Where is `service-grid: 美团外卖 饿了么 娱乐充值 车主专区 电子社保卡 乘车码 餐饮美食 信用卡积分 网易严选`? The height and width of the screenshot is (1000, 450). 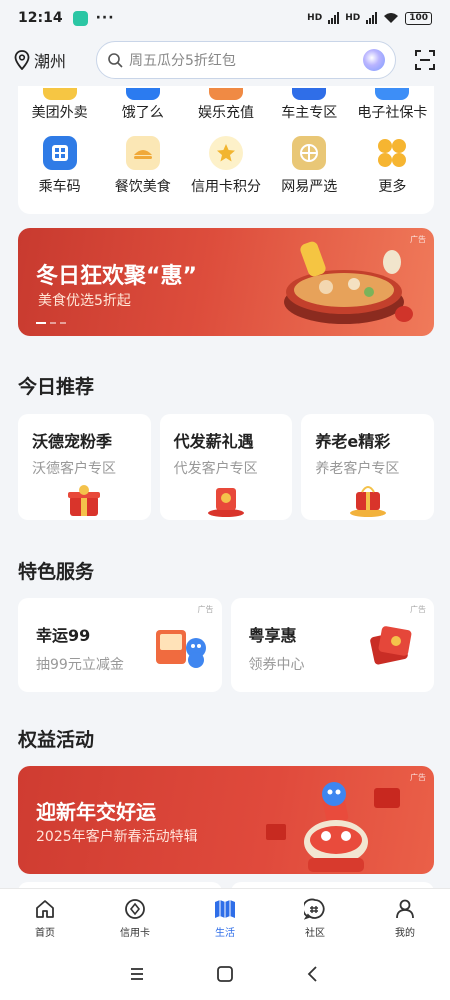 service-grid: 美团外卖 饿了么 娱乐充值 车主专区 电子社保卡 乘车码 餐饮美食 信用卡积分 网易严选 is located at coordinates (226, 150).